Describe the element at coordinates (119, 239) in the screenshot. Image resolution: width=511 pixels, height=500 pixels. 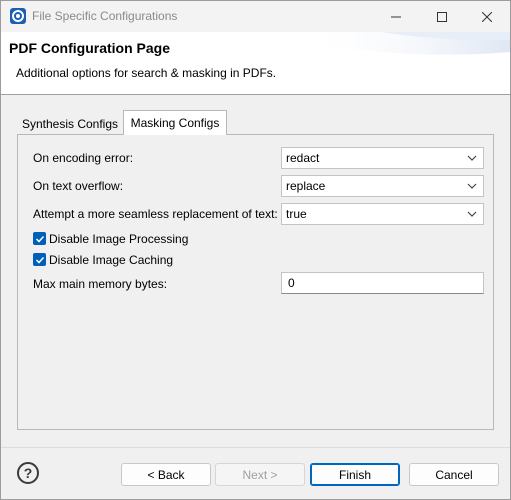
I see `disable-image-processing-label: Disable Image Processing` at that location.